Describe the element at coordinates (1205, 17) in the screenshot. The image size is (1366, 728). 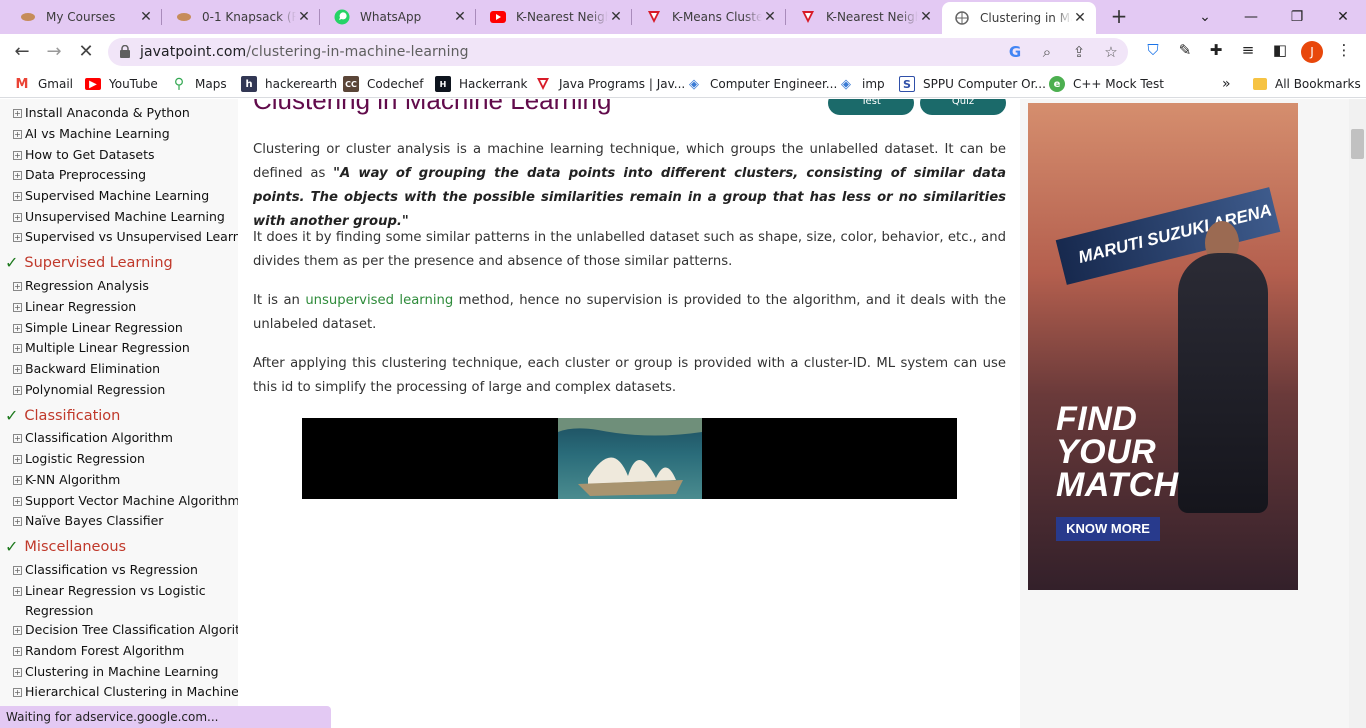
I see `tab-search-icon: ⌄` at that location.